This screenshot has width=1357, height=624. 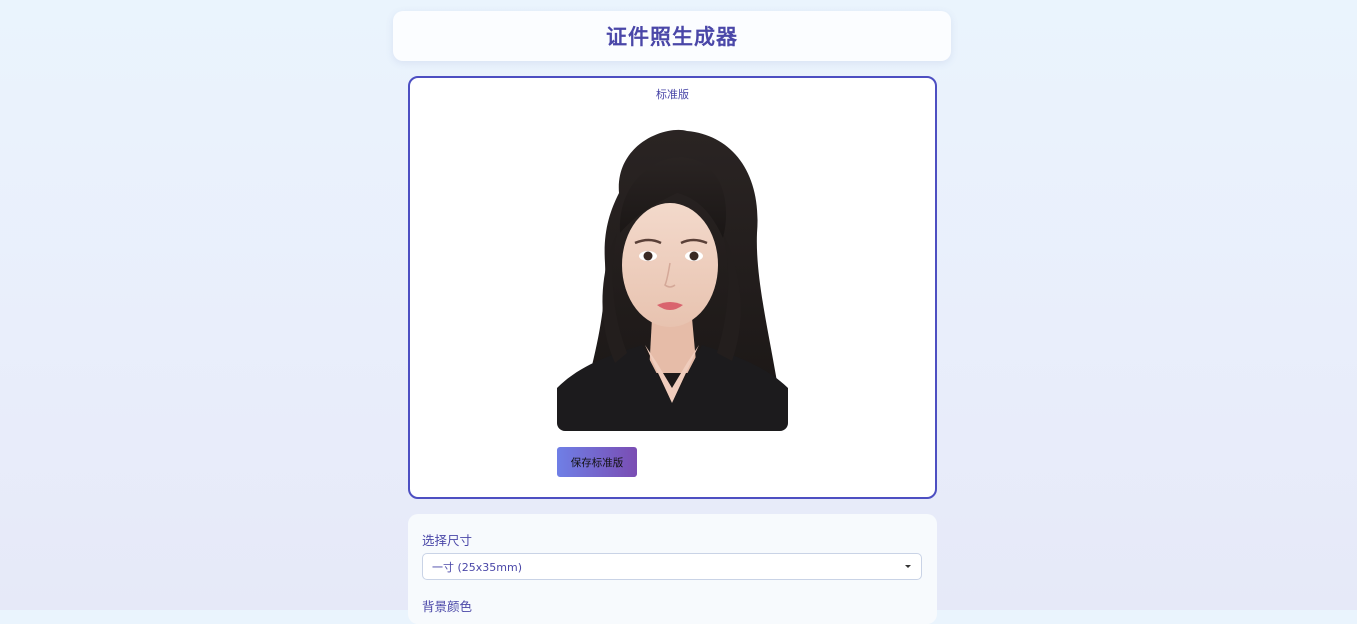 I want to click on page-title: 证件照生成器, so click(x=672, y=37).